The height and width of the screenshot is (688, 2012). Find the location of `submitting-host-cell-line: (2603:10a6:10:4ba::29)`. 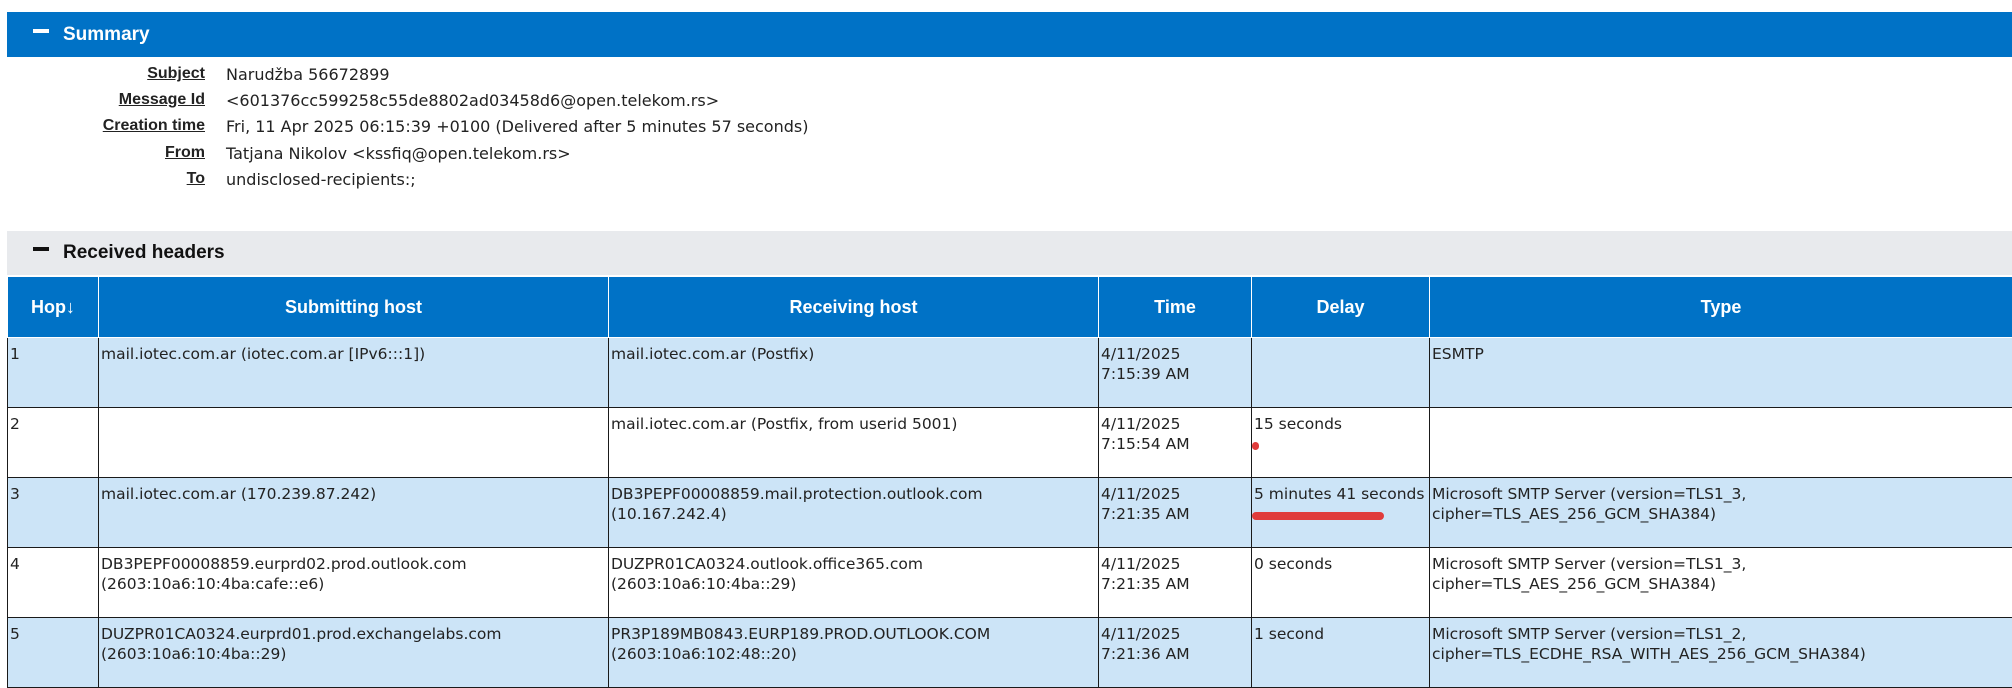

submitting-host-cell-line: (2603:10a6:10:4ba::29) is located at coordinates (353, 654).